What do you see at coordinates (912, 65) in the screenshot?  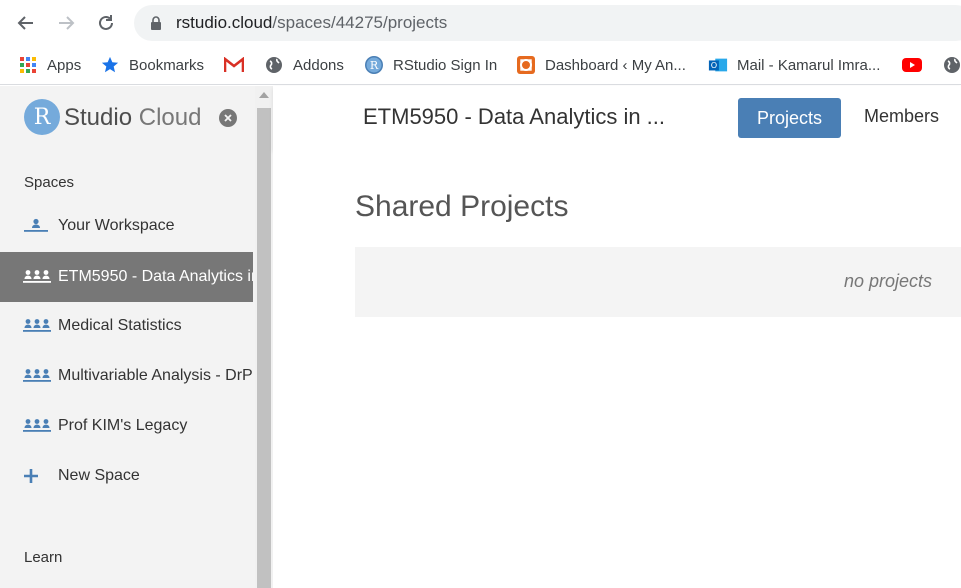 I see `youtube-icon` at bounding box center [912, 65].